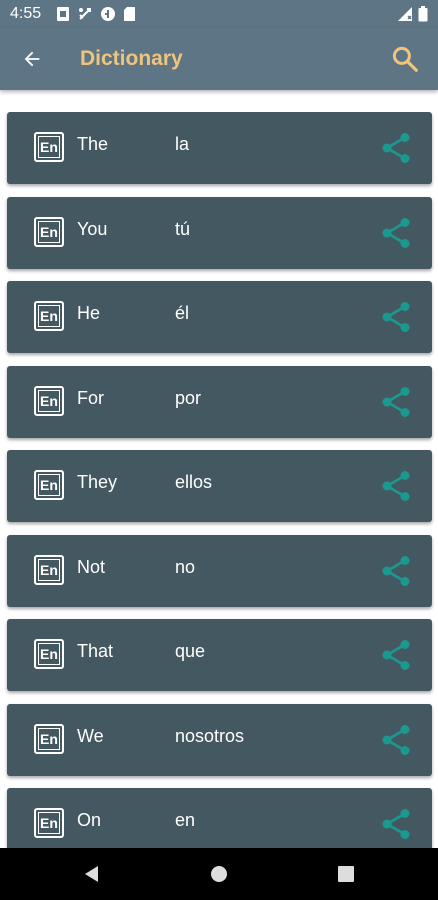  What do you see at coordinates (219, 486) in the screenshot?
I see `list-item: En They ellos` at bounding box center [219, 486].